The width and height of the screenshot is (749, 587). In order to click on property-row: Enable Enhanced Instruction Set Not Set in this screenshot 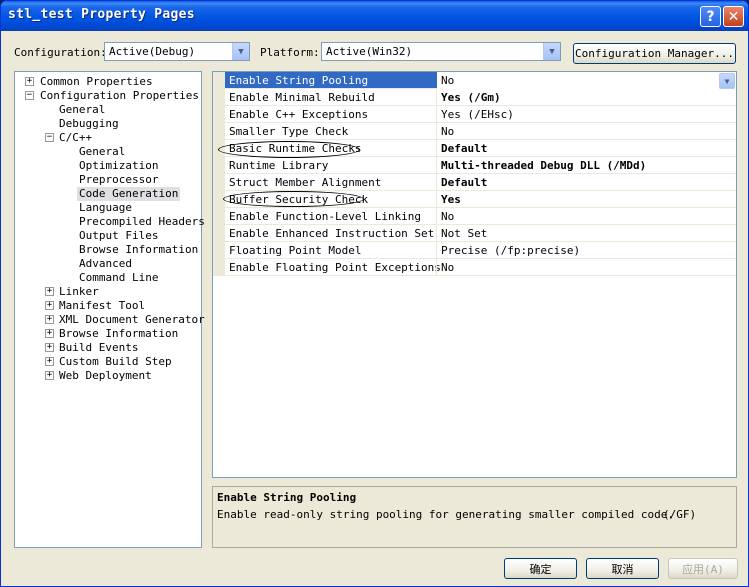, I will do `click(480, 233)`.